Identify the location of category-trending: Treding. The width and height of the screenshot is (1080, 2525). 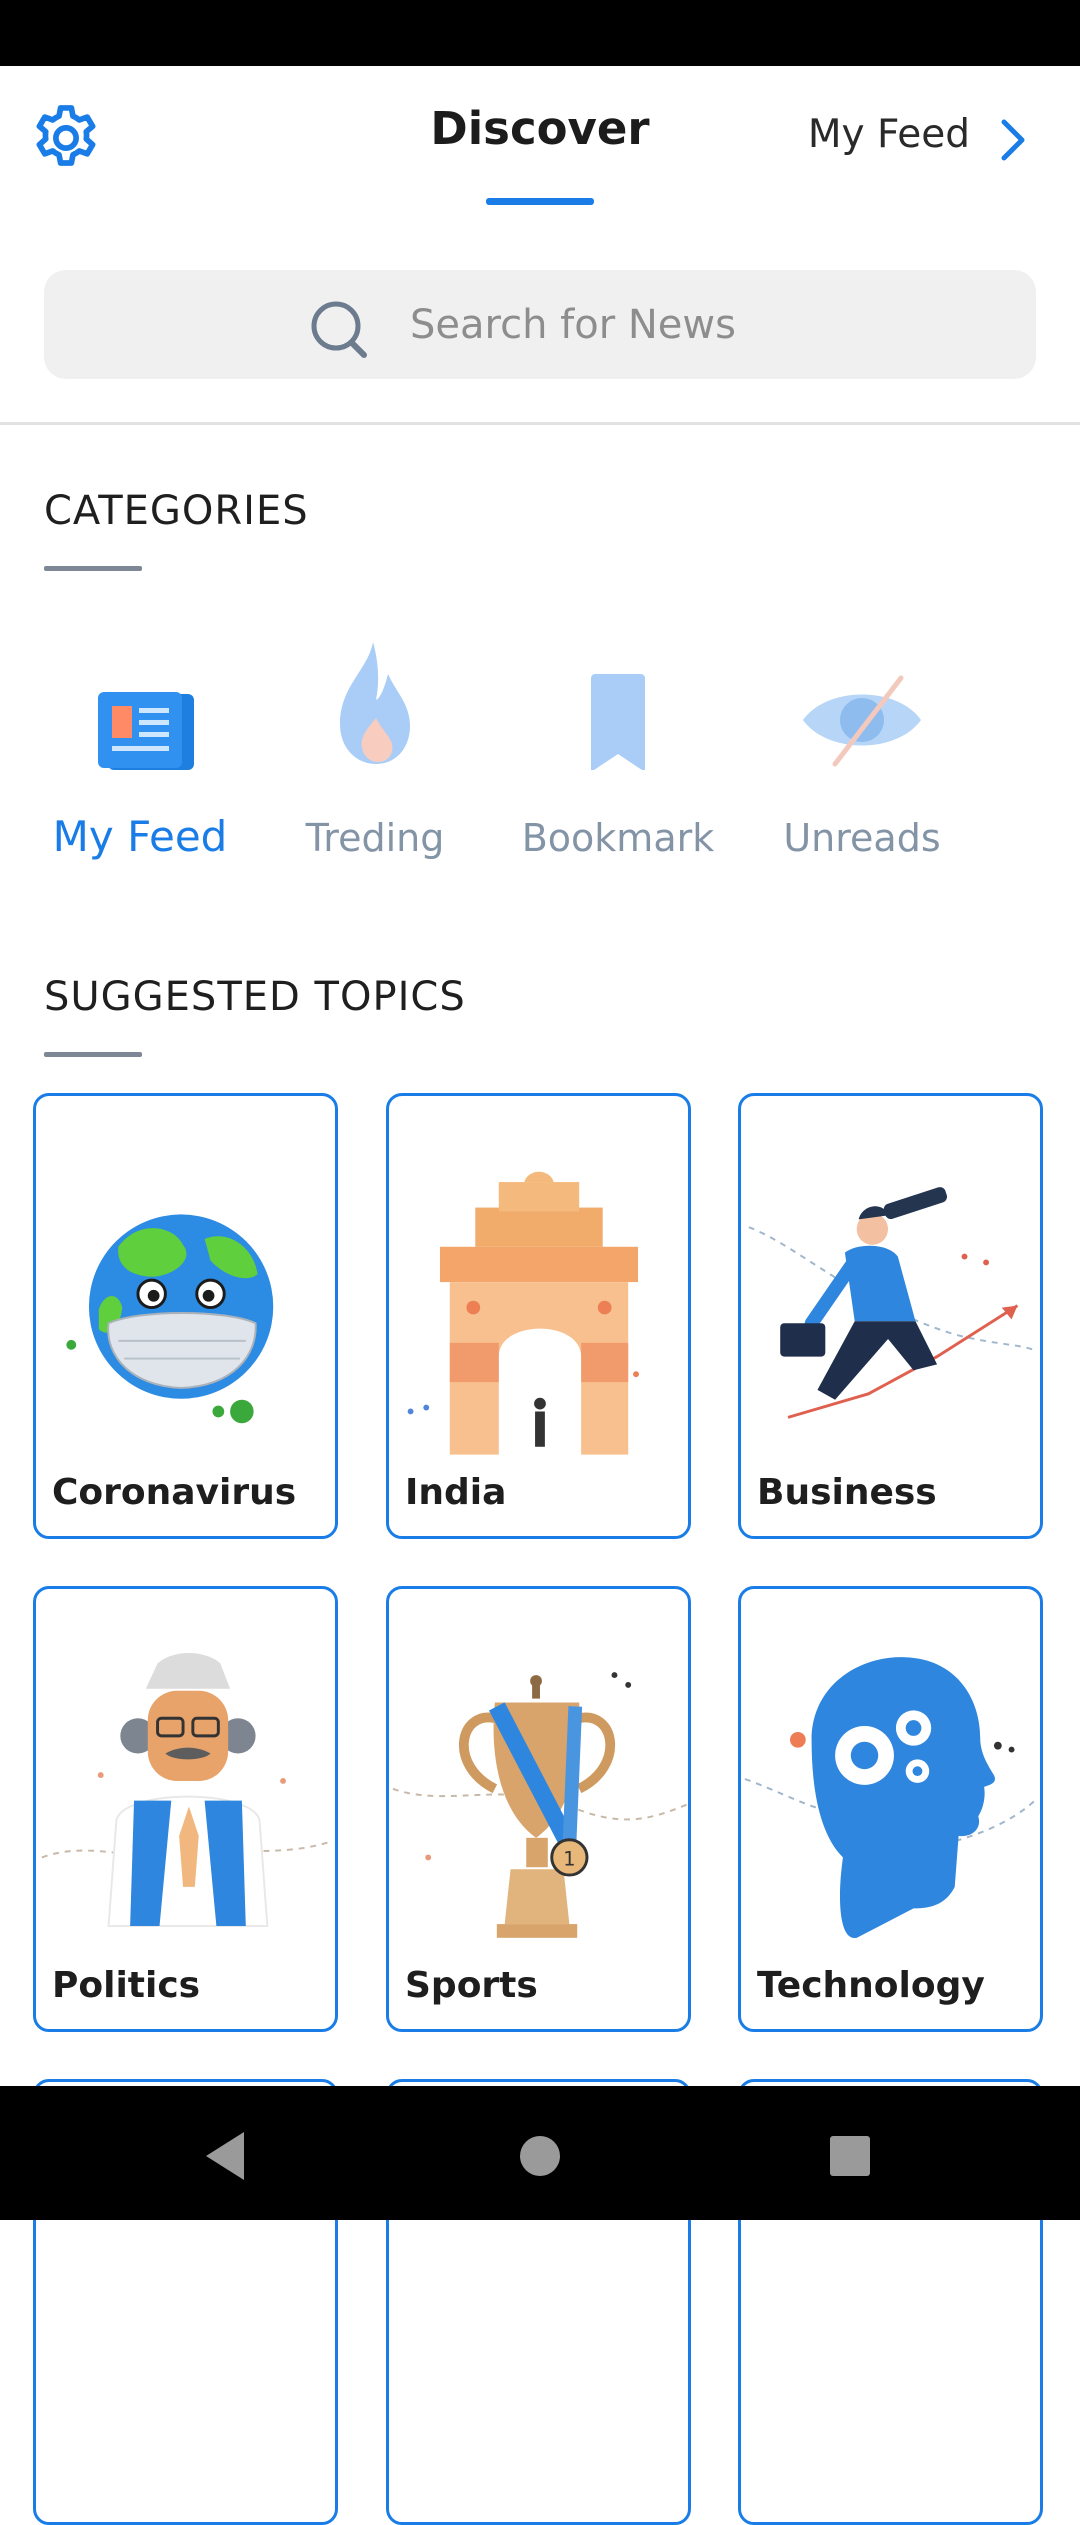
(375, 755).